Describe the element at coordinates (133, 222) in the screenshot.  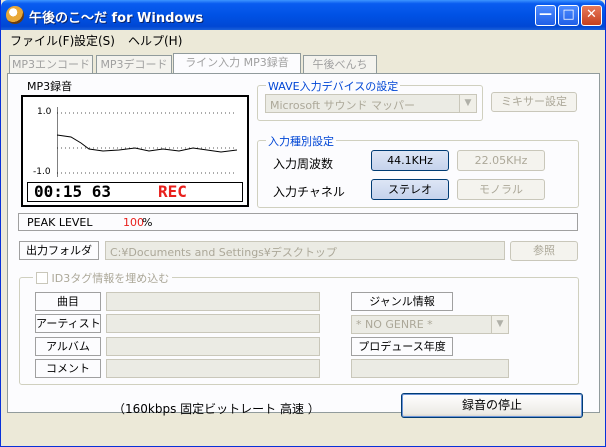
I see `peak-value: 100` at that location.